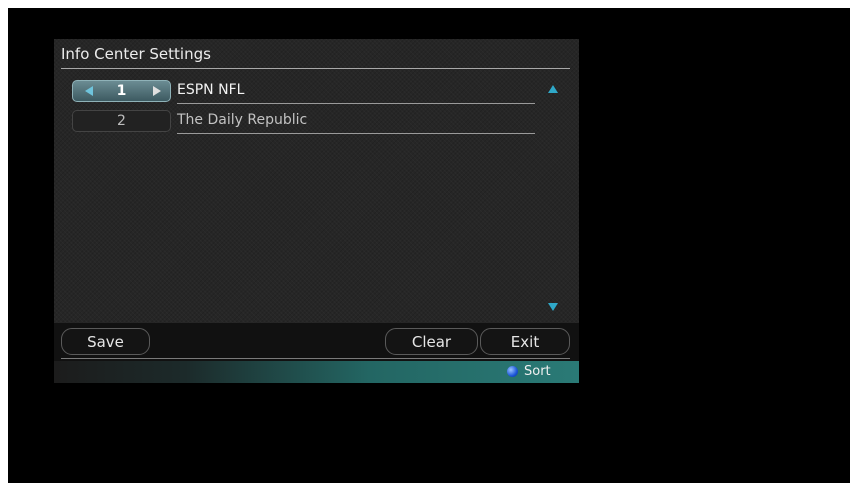 This screenshot has height=483, width=850. What do you see at coordinates (105, 341) in the screenshot?
I see `save-button: Save` at bounding box center [105, 341].